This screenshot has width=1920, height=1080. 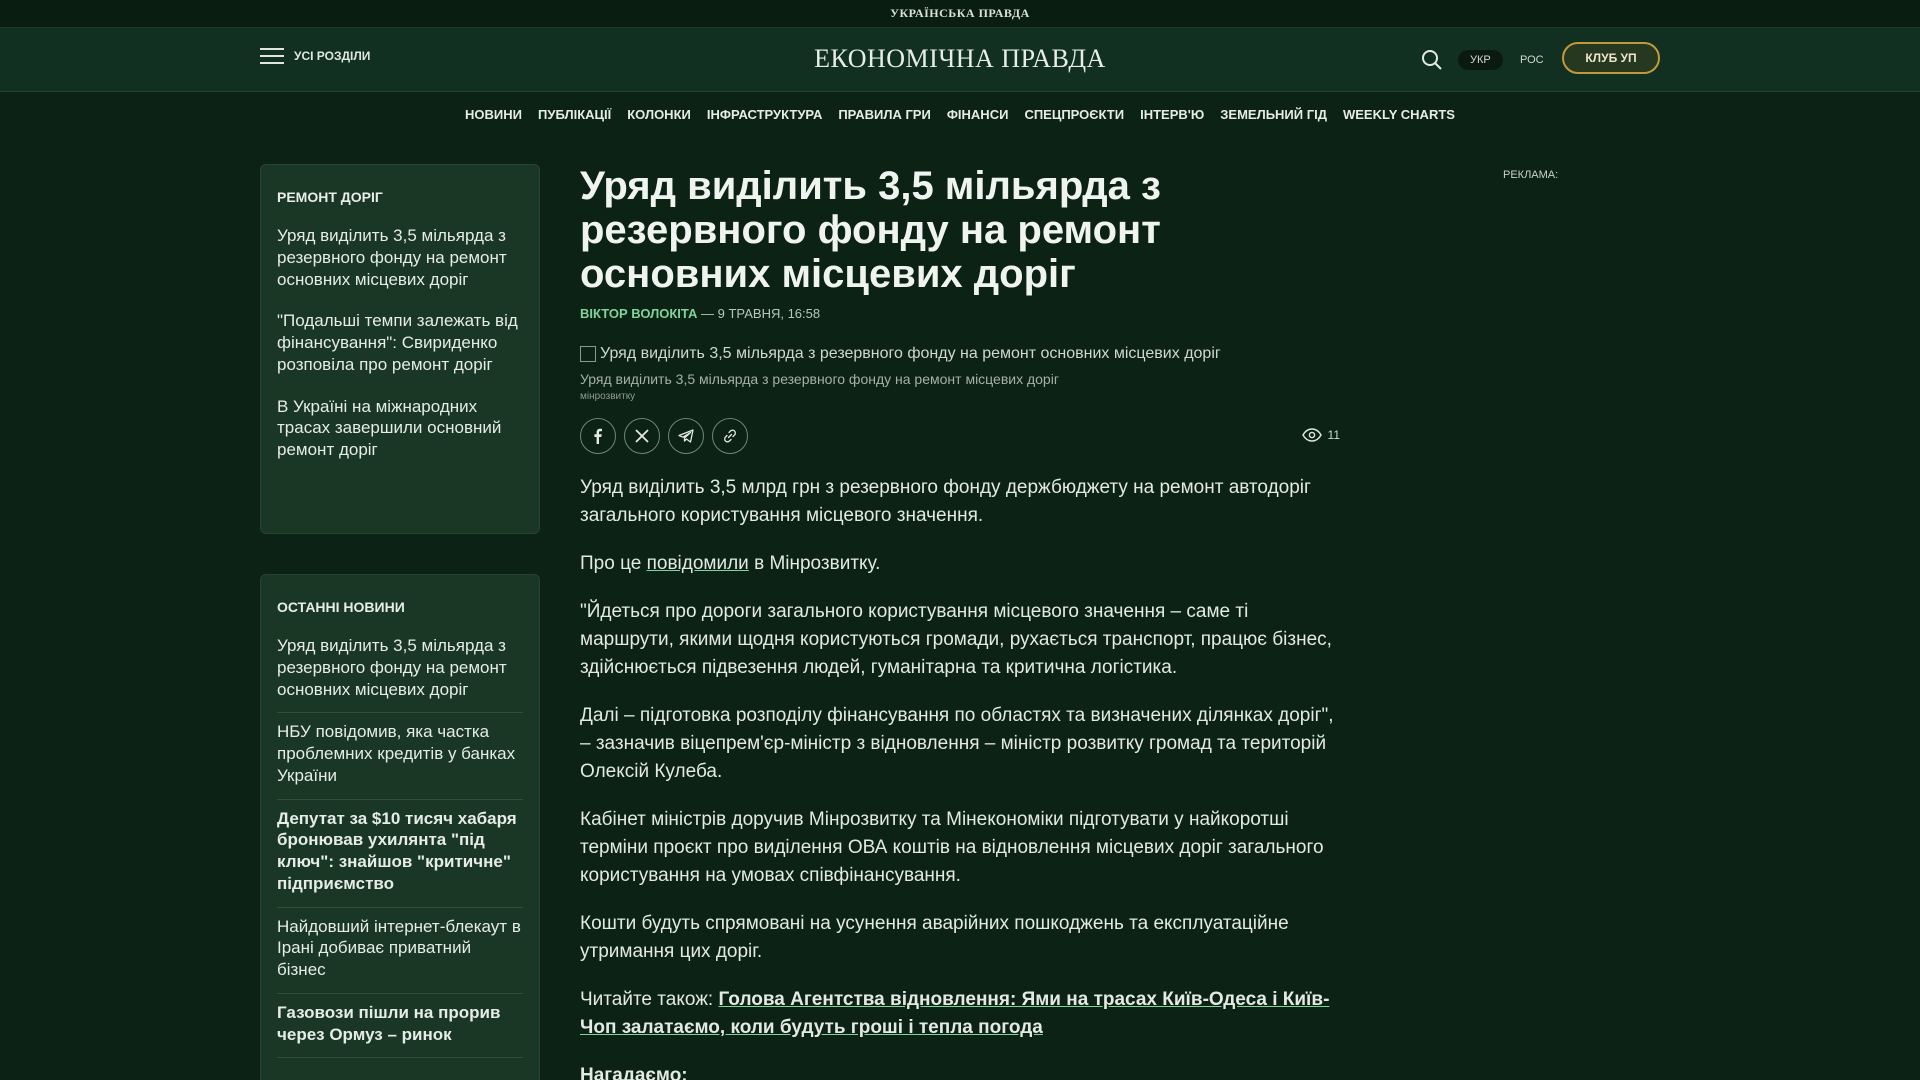 What do you see at coordinates (634, 1072) in the screenshot?
I see `remind-heading: Нагадаємо:` at bounding box center [634, 1072].